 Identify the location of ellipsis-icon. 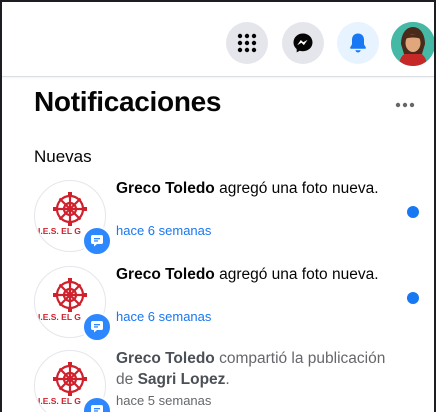
(405, 105).